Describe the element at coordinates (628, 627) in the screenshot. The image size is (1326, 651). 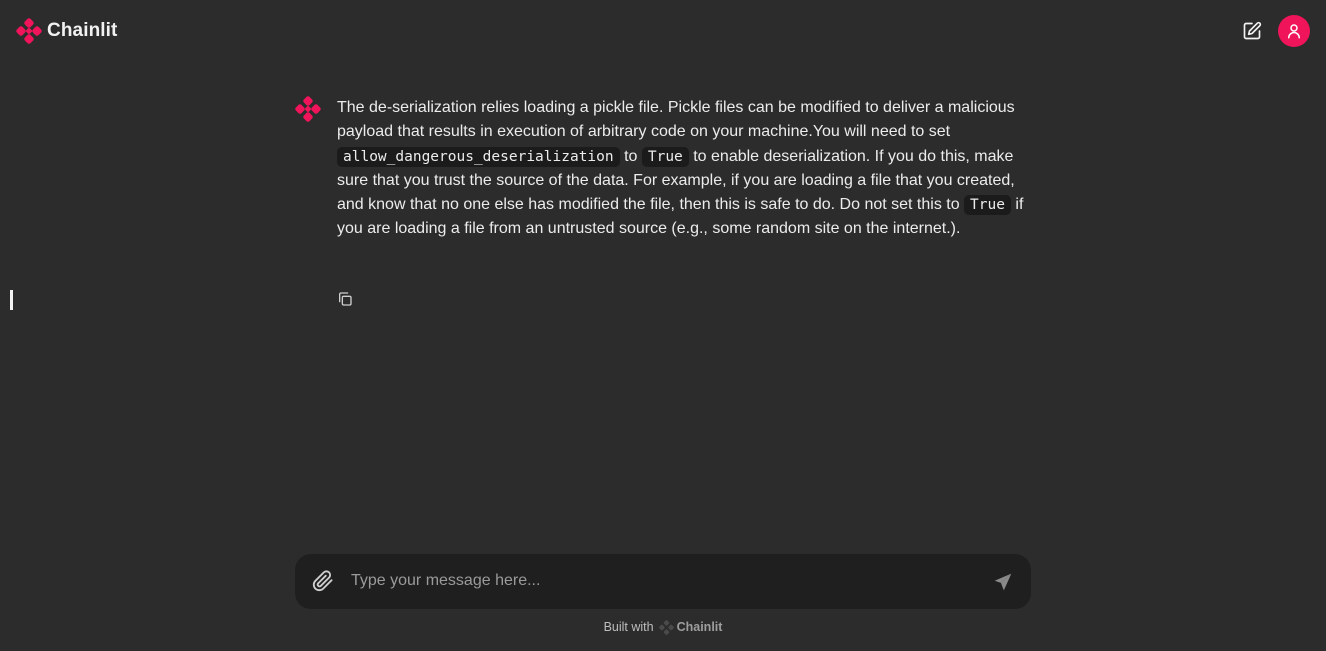
I see `built-with-label: Built with` at that location.